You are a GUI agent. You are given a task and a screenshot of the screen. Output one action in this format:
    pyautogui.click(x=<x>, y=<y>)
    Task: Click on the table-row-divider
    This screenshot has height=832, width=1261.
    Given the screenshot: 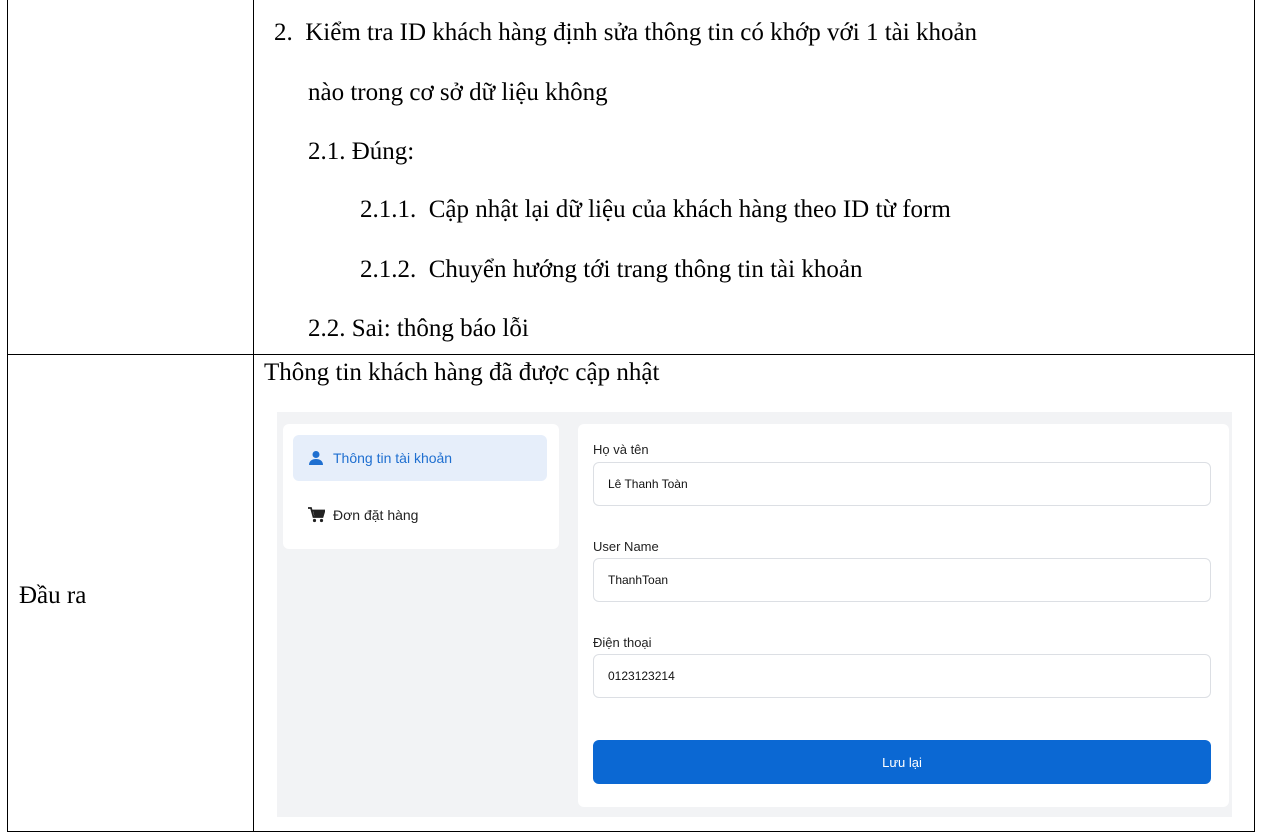 What is the action you would take?
    pyautogui.click(x=631, y=354)
    